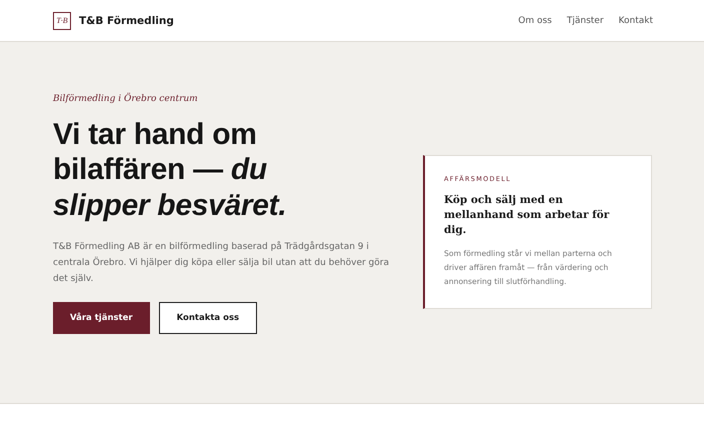 The image size is (704, 440). What do you see at coordinates (62, 21) in the screenshot?
I see `logo-mark: T·B` at bounding box center [62, 21].